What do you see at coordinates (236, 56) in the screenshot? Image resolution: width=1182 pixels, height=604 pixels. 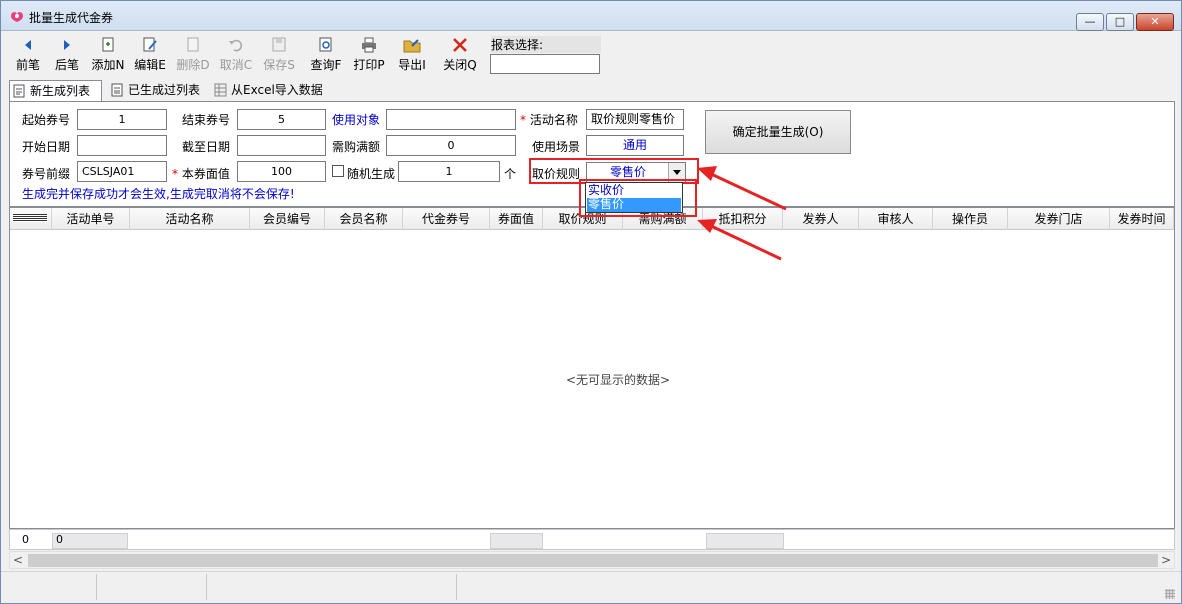 I see `cancel-button: 取消C` at bounding box center [236, 56].